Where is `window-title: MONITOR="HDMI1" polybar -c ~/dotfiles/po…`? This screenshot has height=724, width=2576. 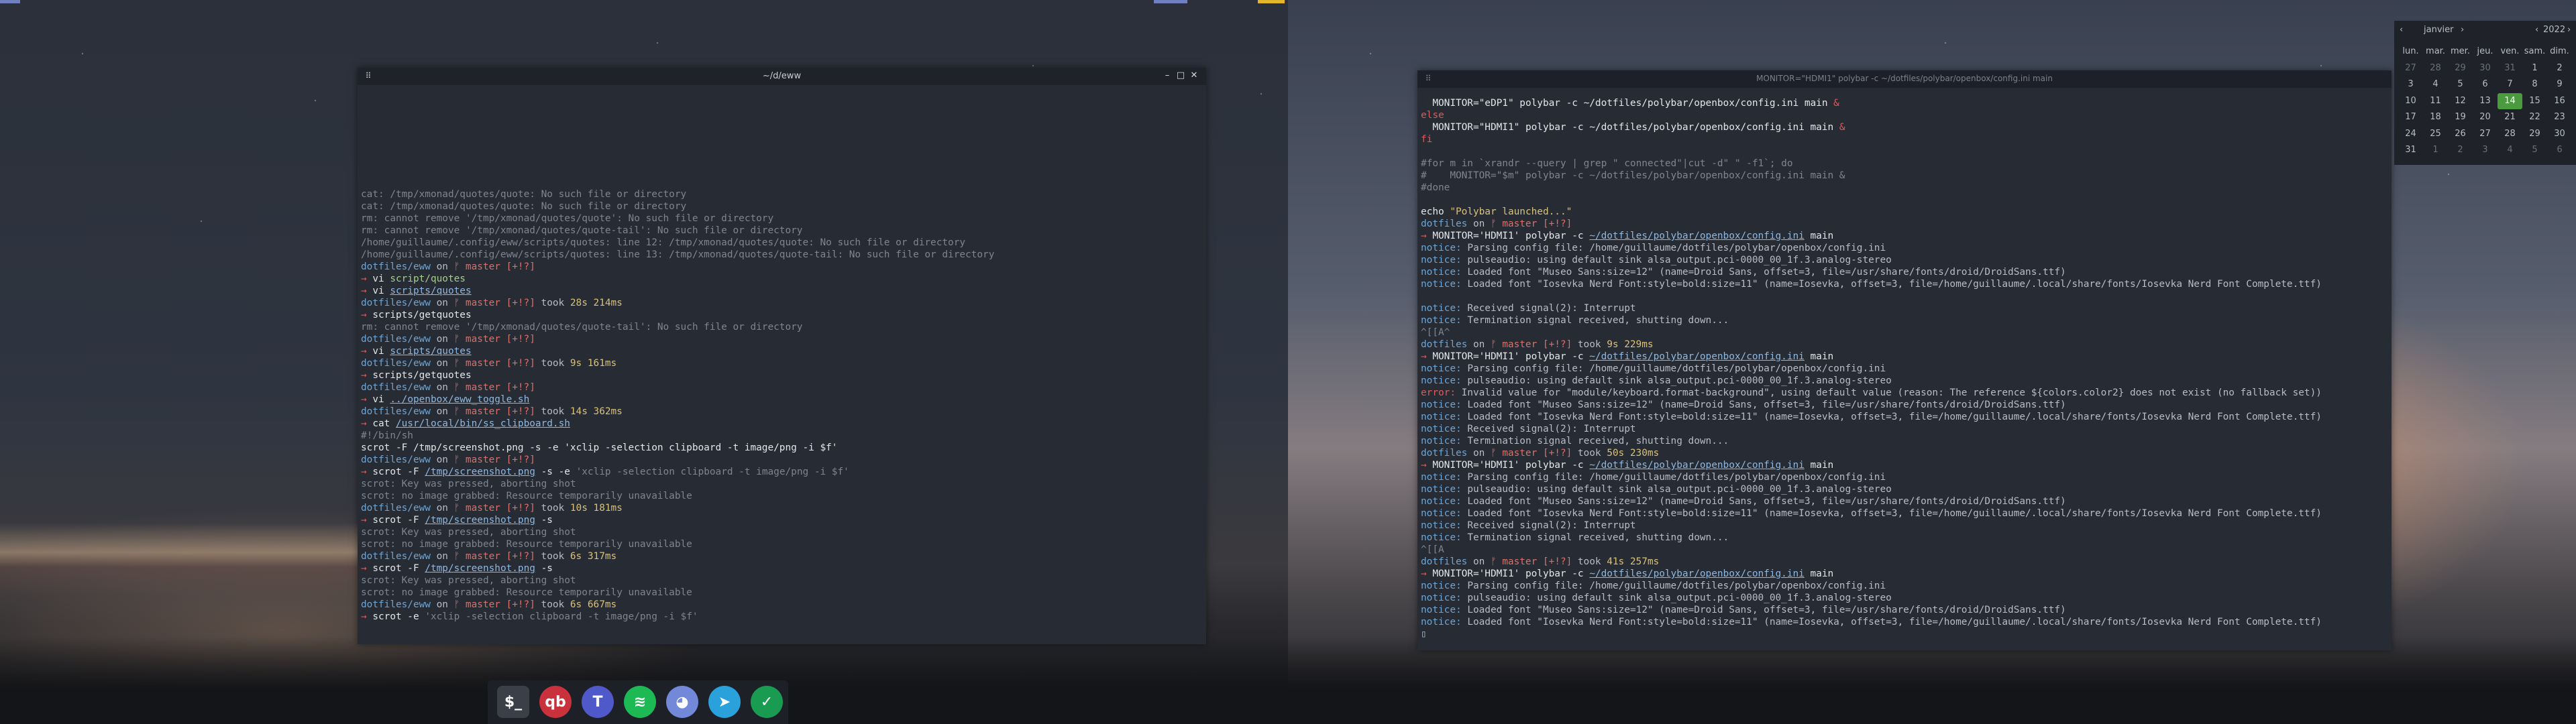
window-title: MONITOR="HDMI1" polybar -c ~/dotfiles/po… is located at coordinates (1904, 78).